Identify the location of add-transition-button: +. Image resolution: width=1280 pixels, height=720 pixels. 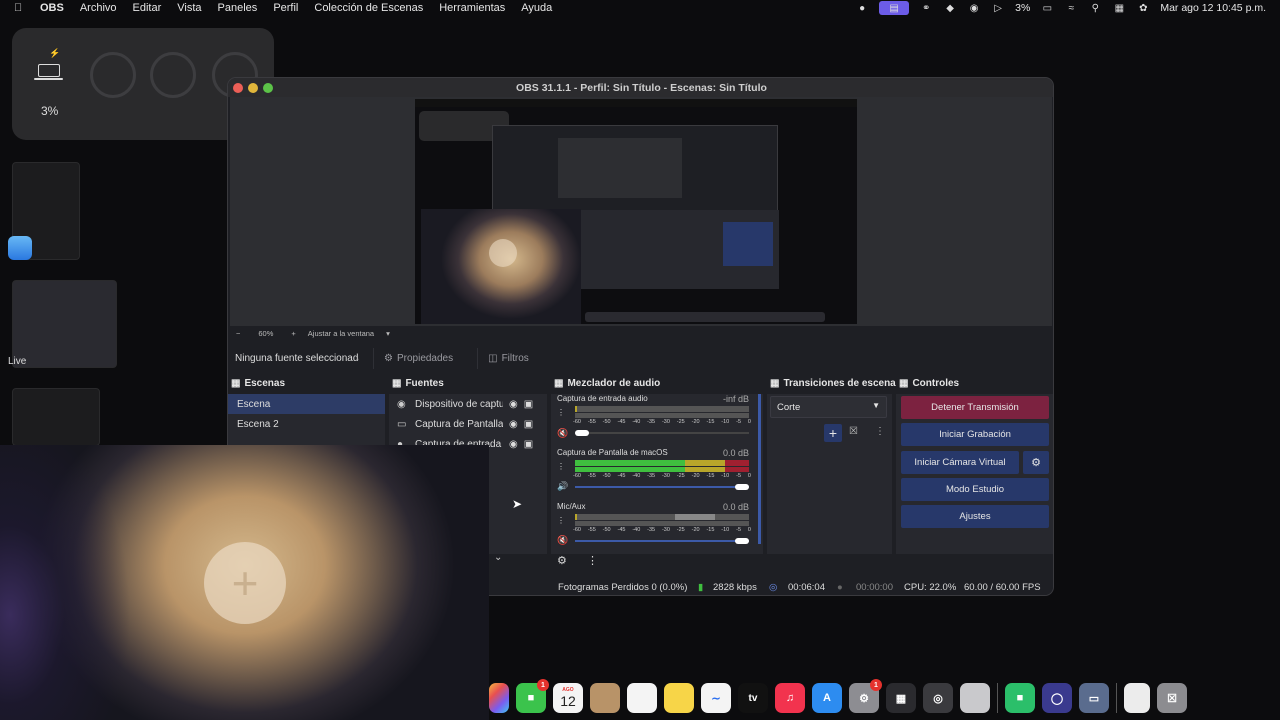
(833, 433).